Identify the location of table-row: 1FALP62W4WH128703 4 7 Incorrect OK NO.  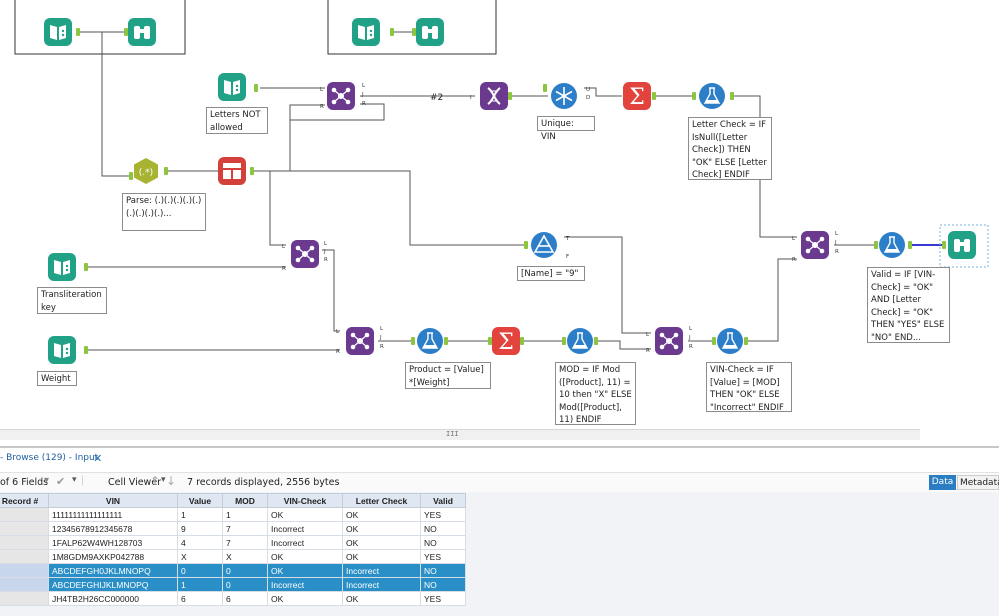
(233, 542).